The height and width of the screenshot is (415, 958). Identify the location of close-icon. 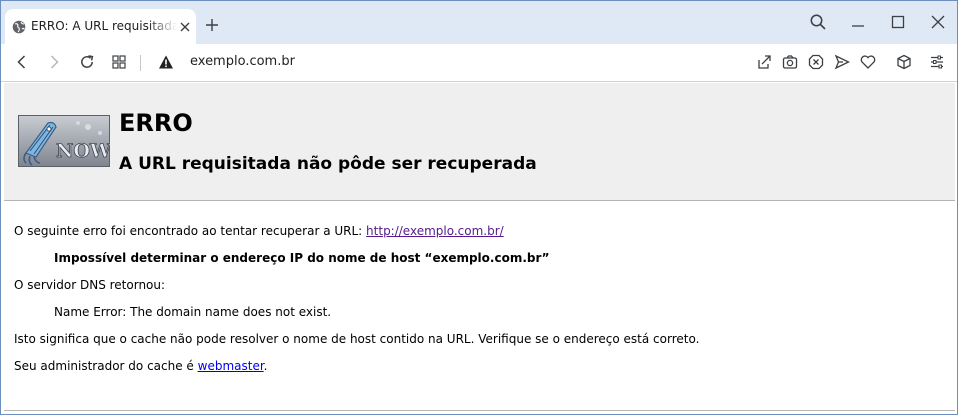
(185, 27).